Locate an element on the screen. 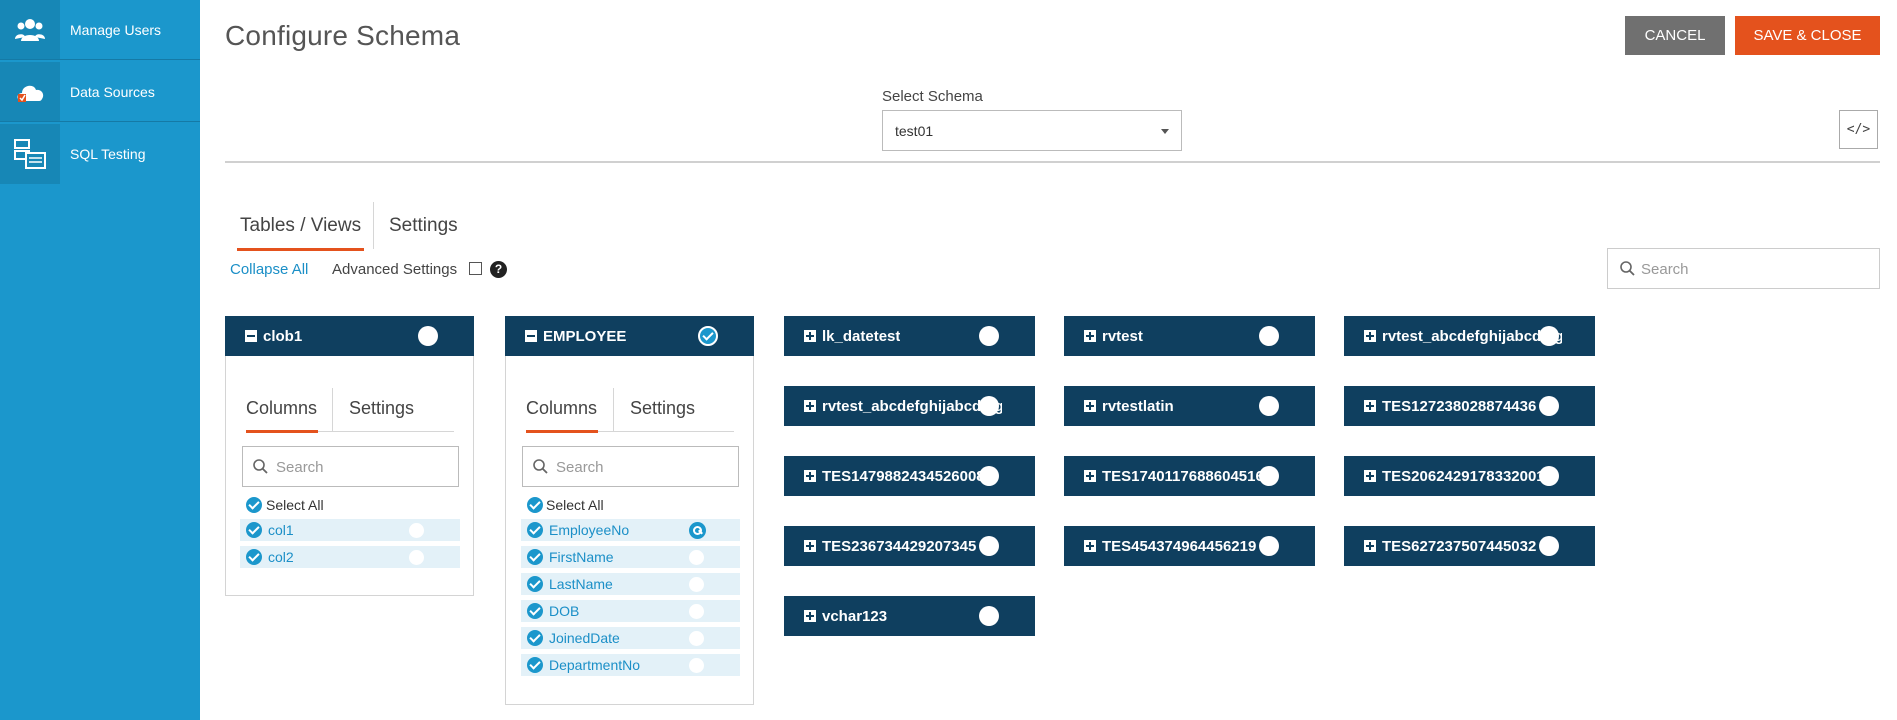 This screenshot has height=720, width=1897. tables-search-input: Search is located at coordinates (1743, 268).